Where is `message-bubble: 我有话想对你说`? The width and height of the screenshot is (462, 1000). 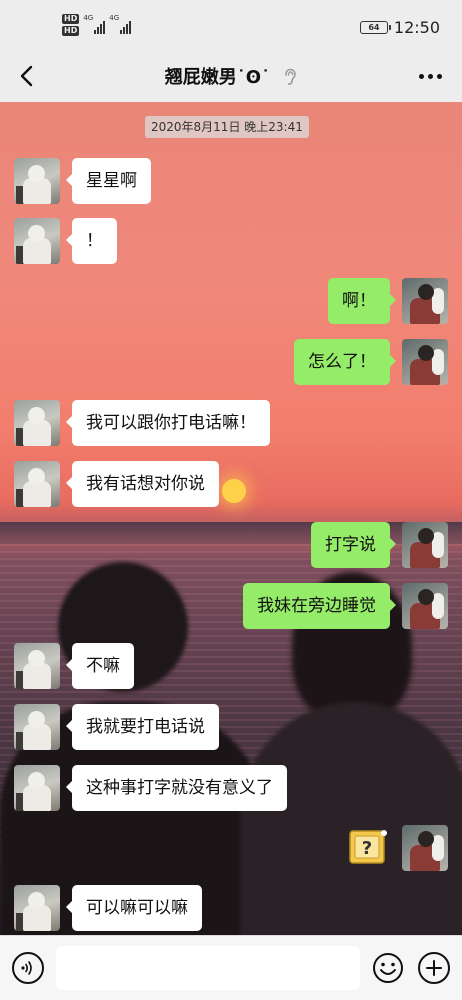 message-bubble: 我有话想对你说 is located at coordinates (142, 484).